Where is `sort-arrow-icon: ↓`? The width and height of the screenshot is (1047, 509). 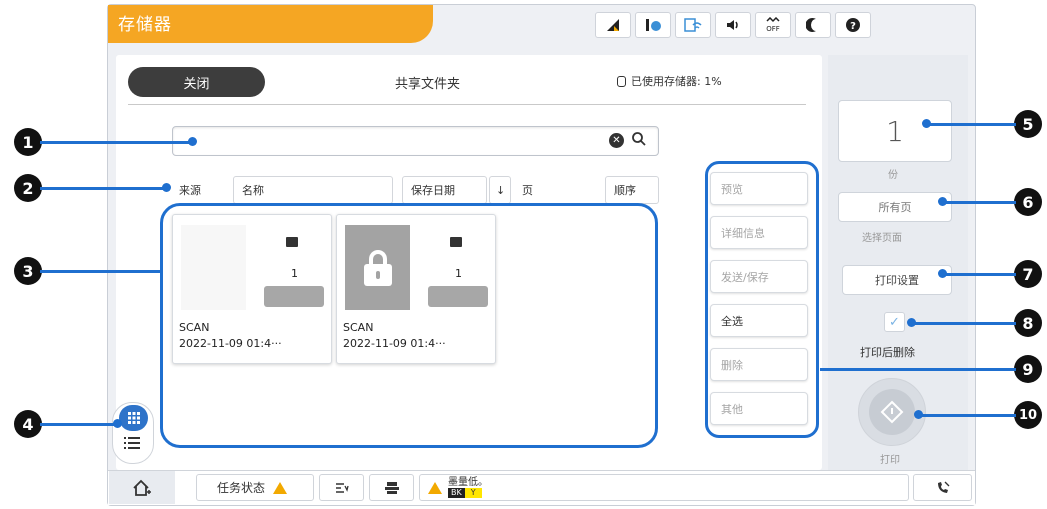 sort-arrow-icon: ↓ is located at coordinates (501, 190).